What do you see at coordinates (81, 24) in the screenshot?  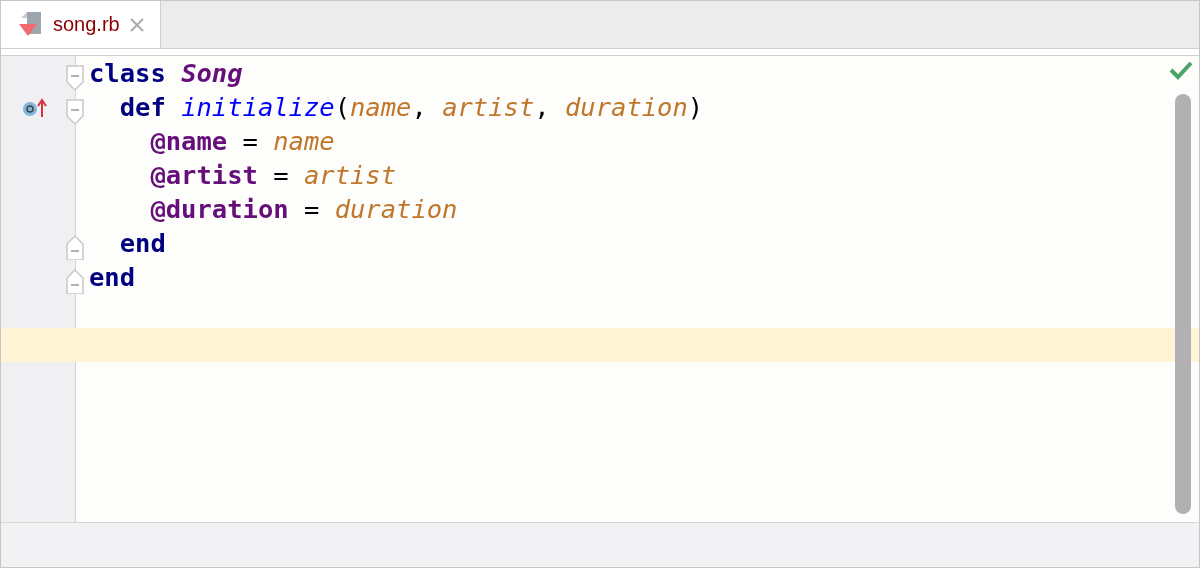 I see `file-tab: song.rb` at bounding box center [81, 24].